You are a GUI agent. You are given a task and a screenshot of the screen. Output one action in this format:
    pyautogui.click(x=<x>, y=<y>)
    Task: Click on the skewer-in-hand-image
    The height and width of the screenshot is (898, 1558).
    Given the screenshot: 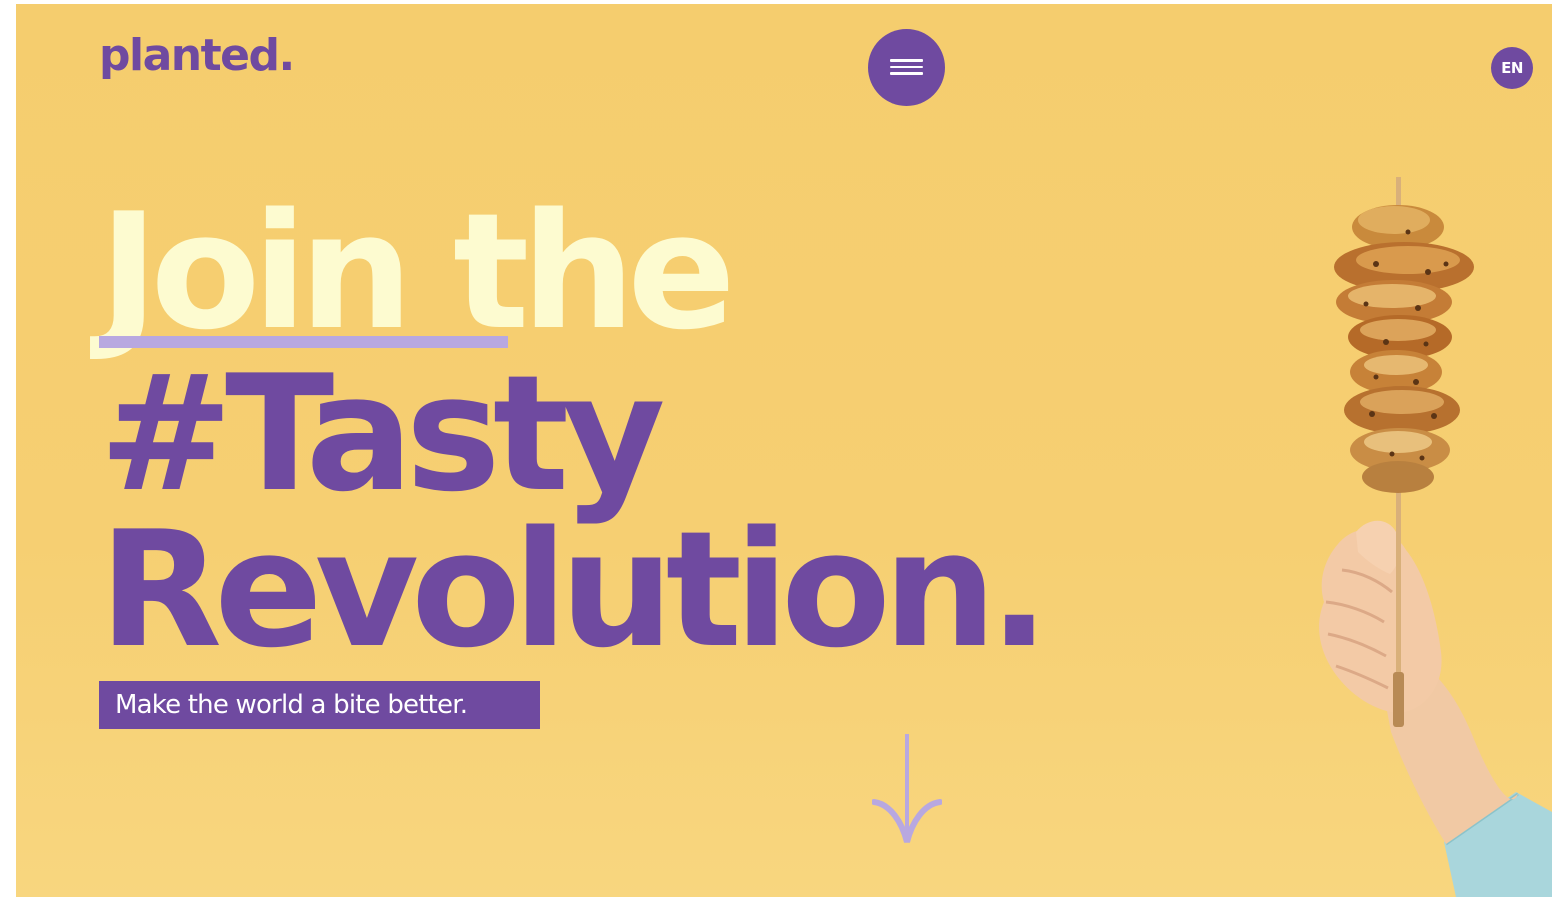 What is the action you would take?
    pyautogui.click(x=1435, y=537)
    